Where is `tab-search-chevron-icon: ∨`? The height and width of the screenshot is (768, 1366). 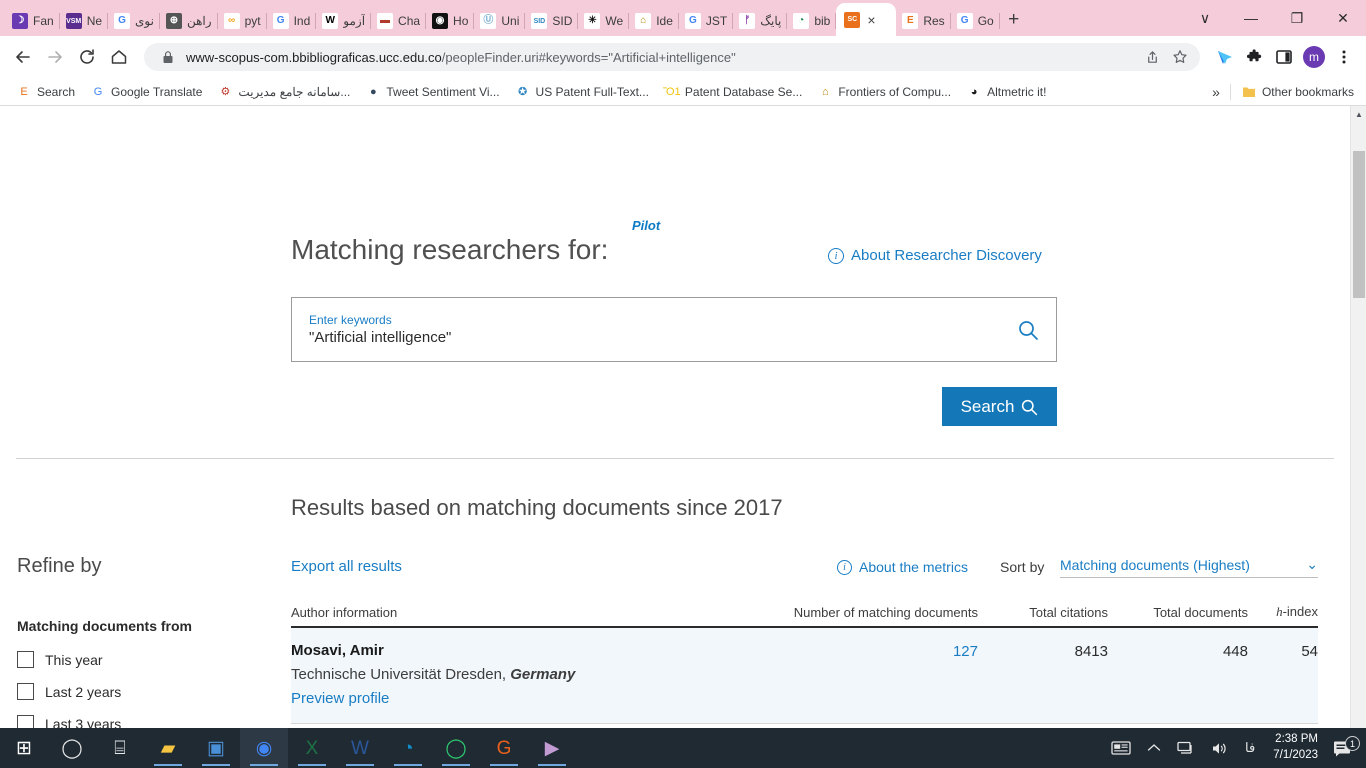 tab-search-chevron-icon: ∨ is located at coordinates (1205, 18).